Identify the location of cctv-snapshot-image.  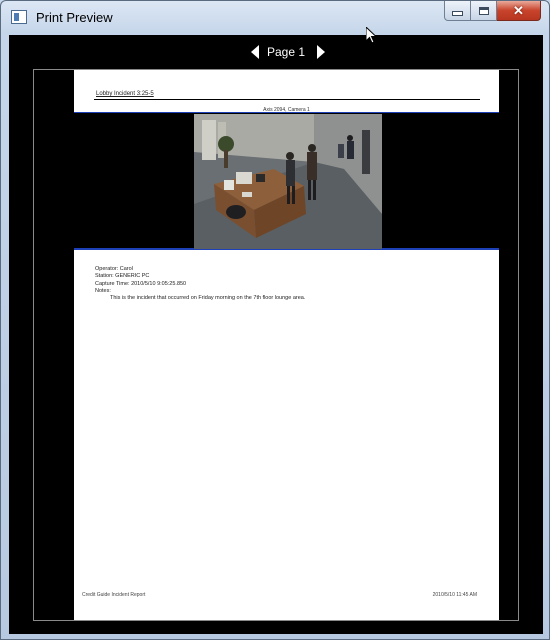
(288, 181).